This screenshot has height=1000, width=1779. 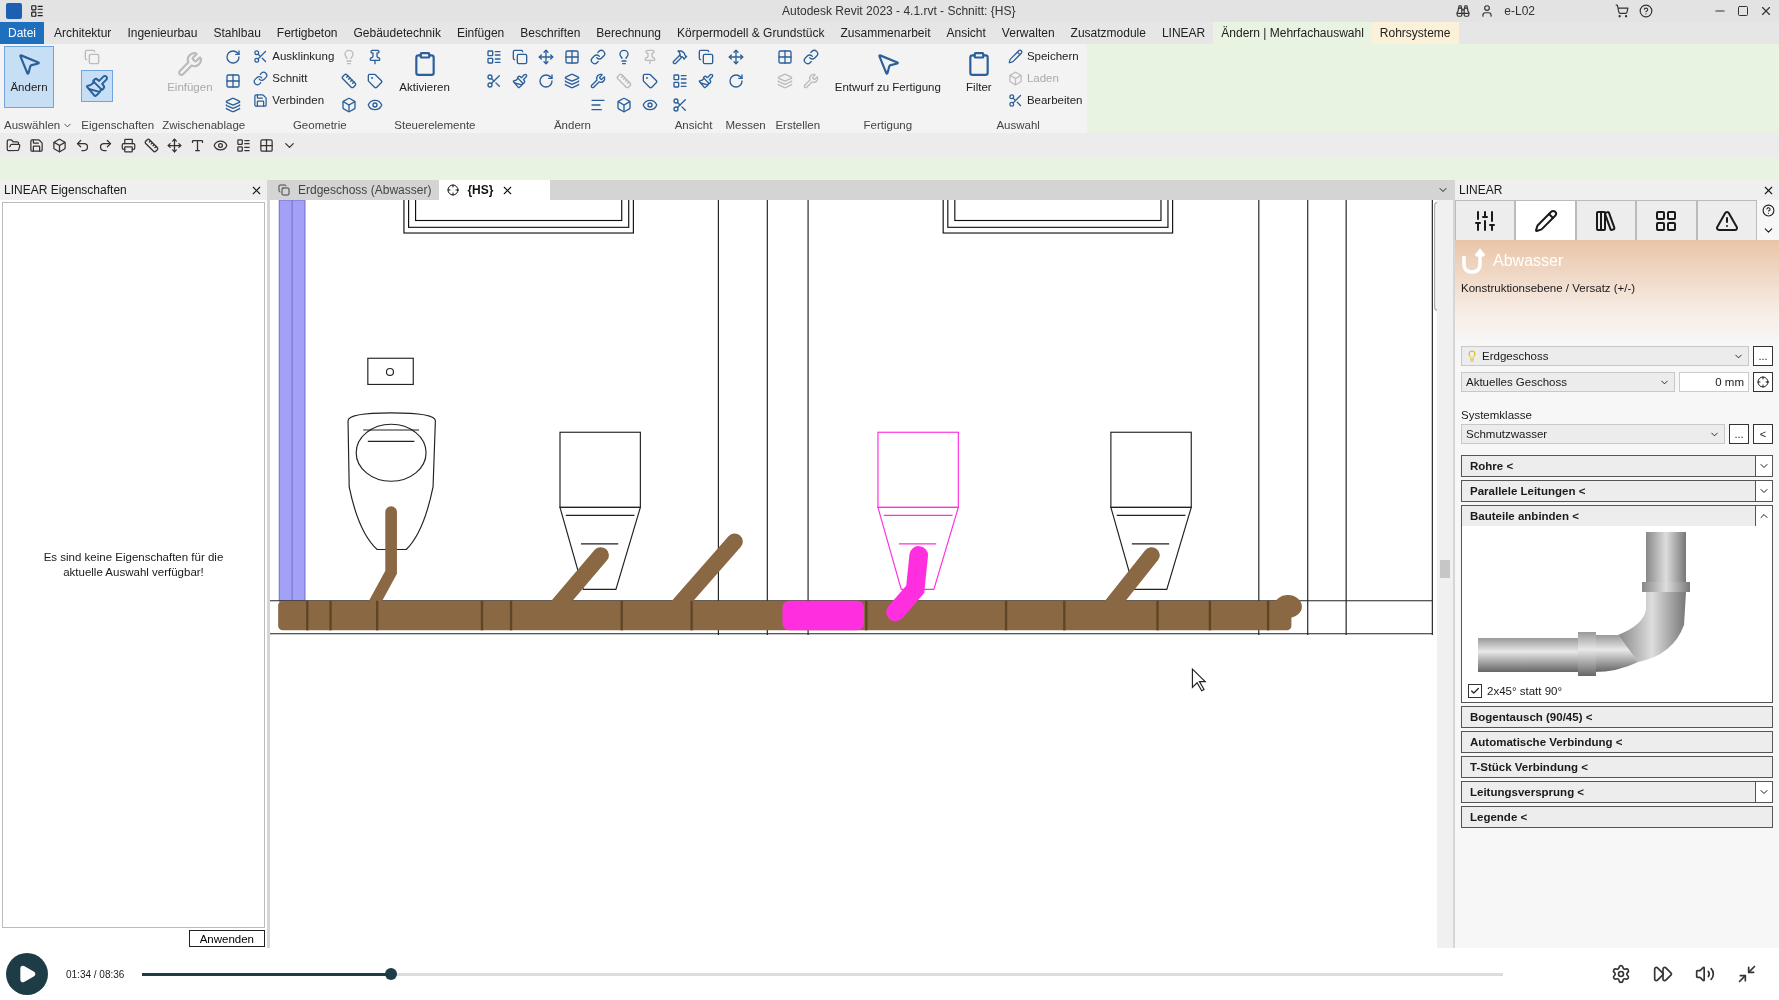 What do you see at coordinates (1028, 33) in the screenshot?
I see `ribbon-tab: Verwalten` at bounding box center [1028, 33].